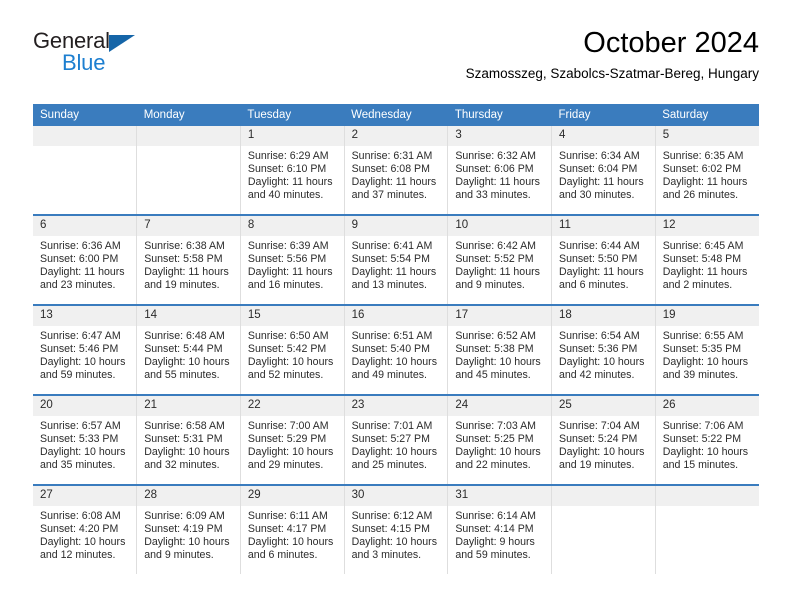 The height and width of the screenshot is (612, 792). What do you see at coordinates (287, 349) in the screenshot?
I see `sunset-text: Sunset: 5:42 PM` at bounding box center [287, 349].